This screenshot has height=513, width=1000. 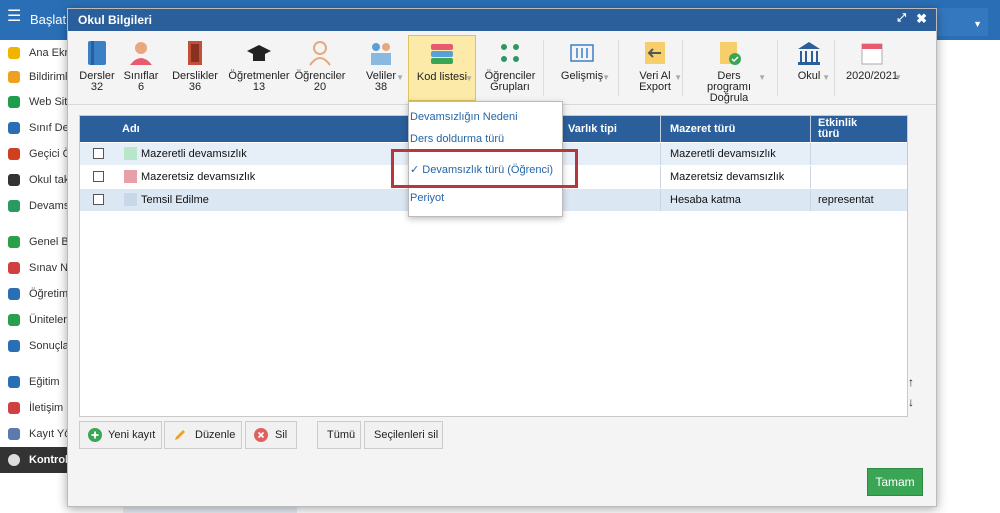 What do you see at coordinates (403, 435) in the screenshot?
I see `delete-selected-button: Seçilenleri sil` at bounding box center [403, 435].